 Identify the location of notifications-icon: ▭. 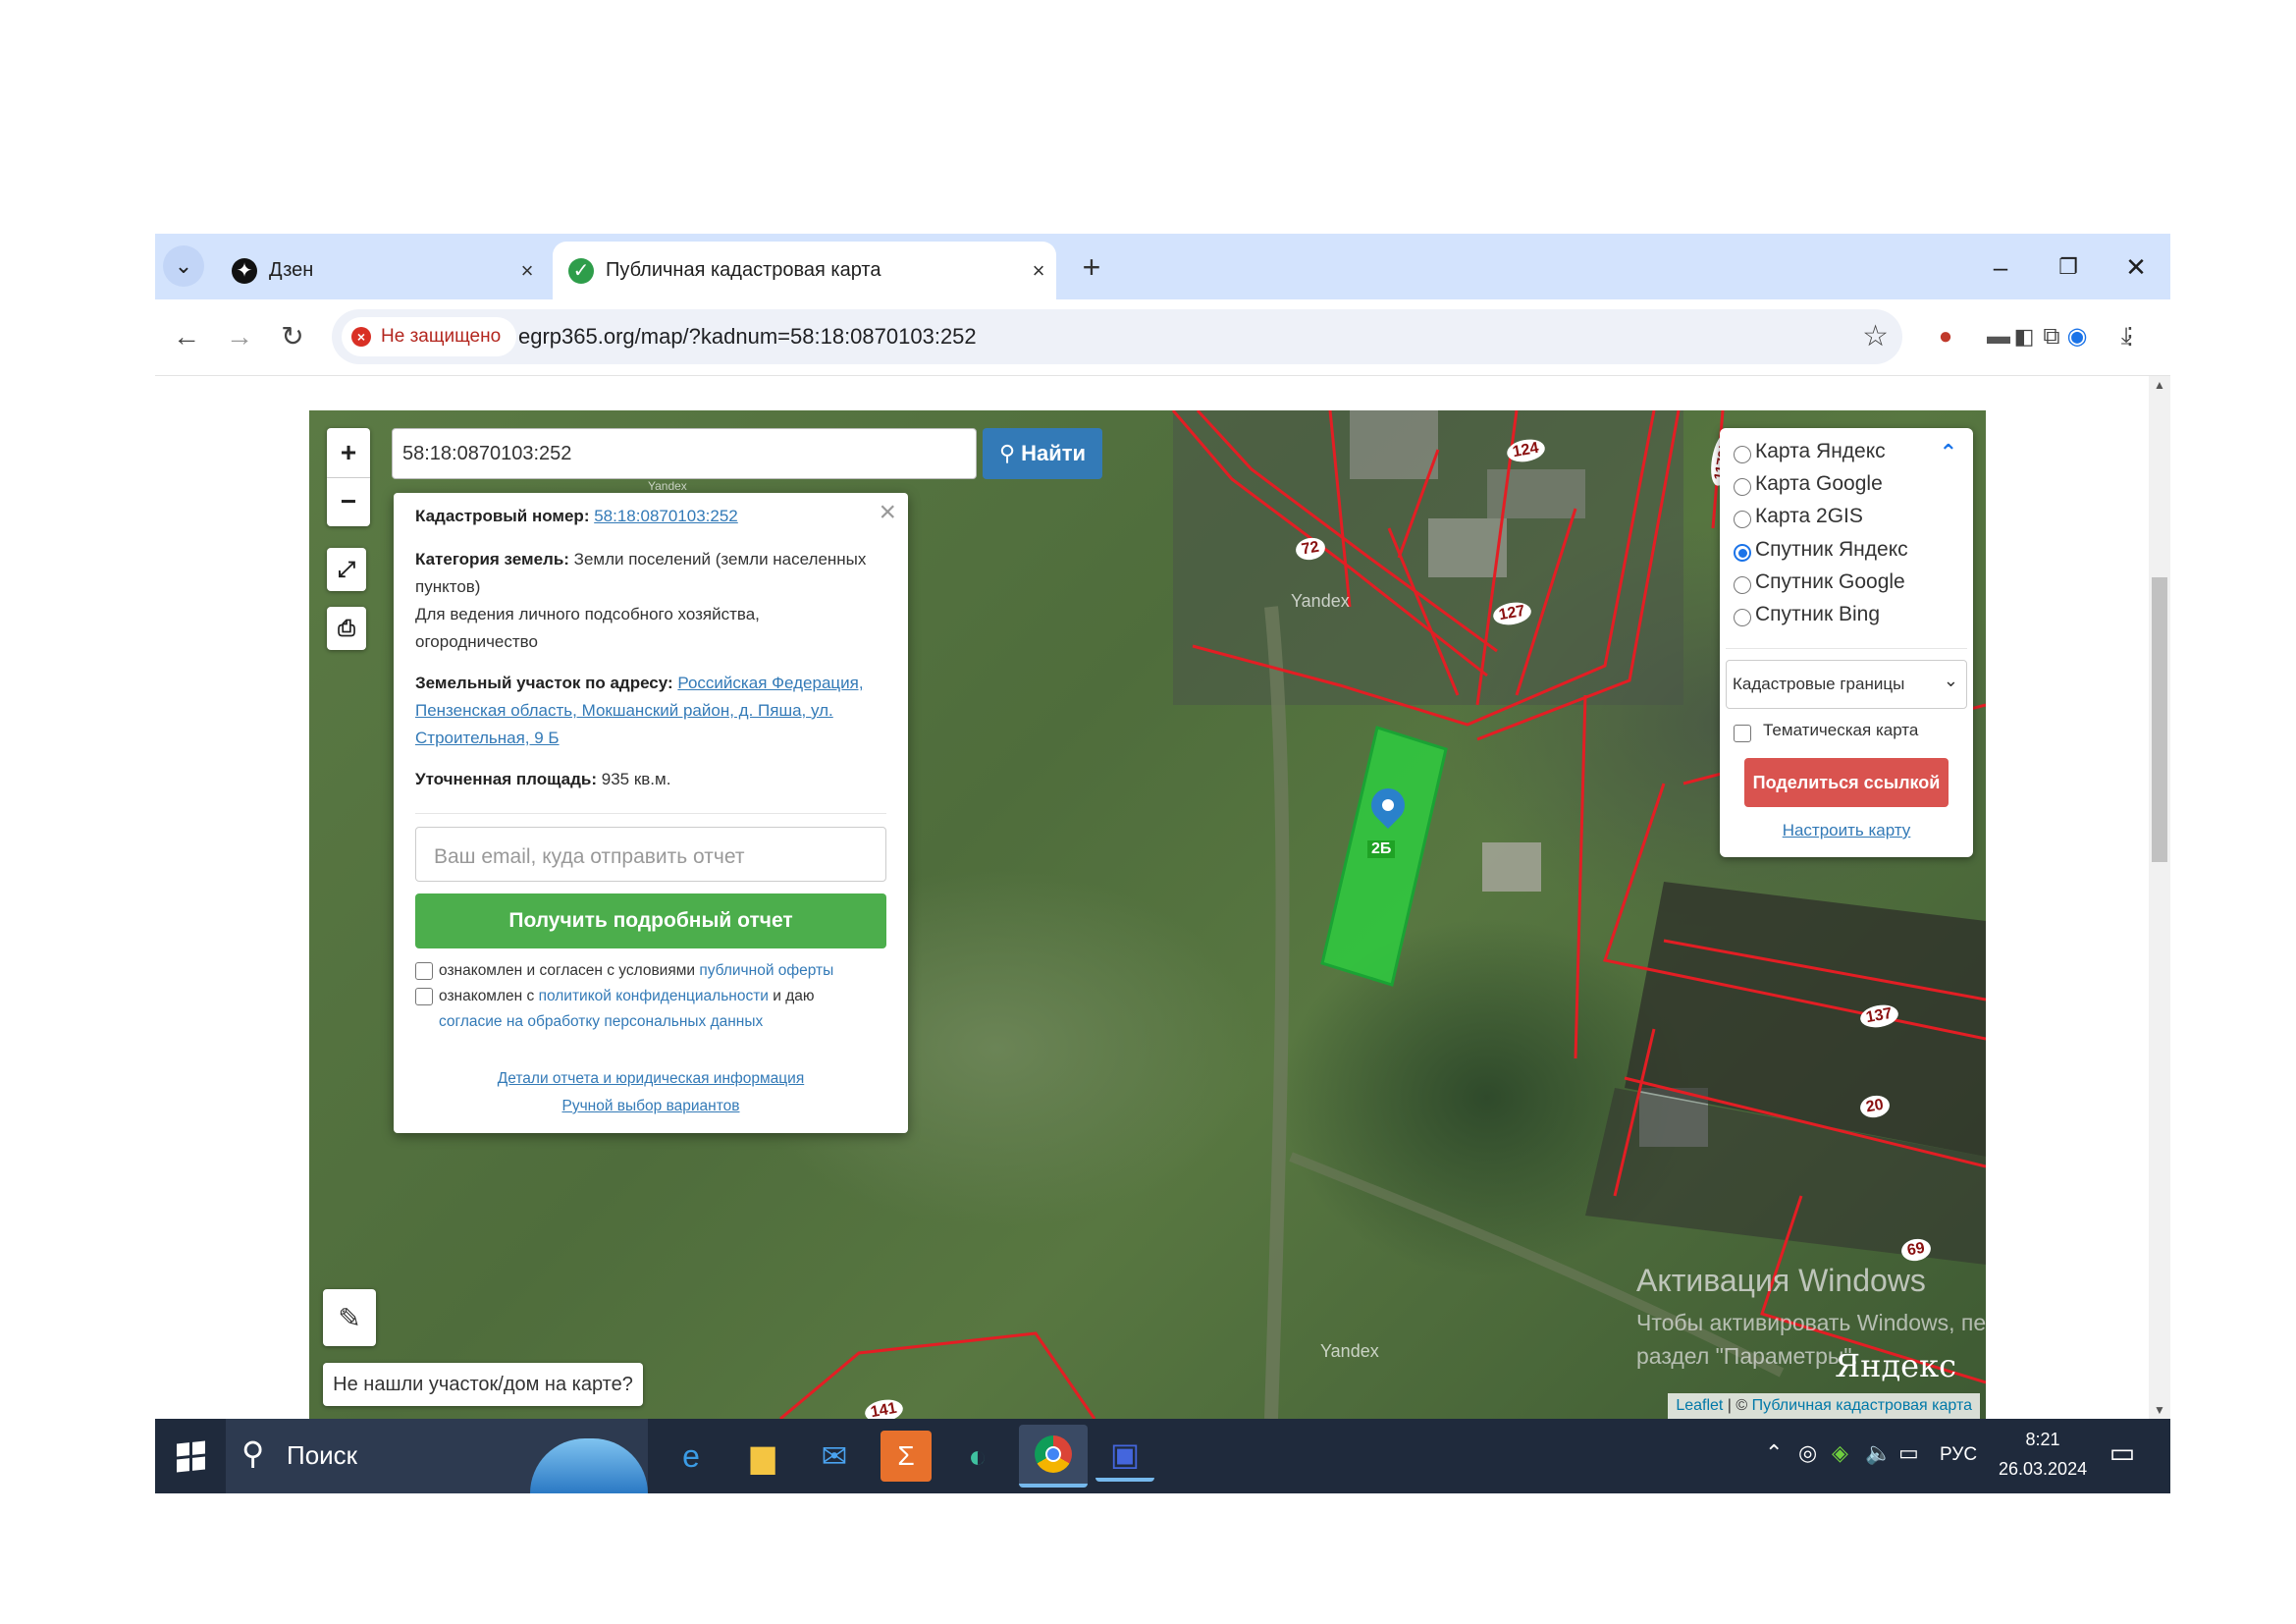
(2122, 1456).